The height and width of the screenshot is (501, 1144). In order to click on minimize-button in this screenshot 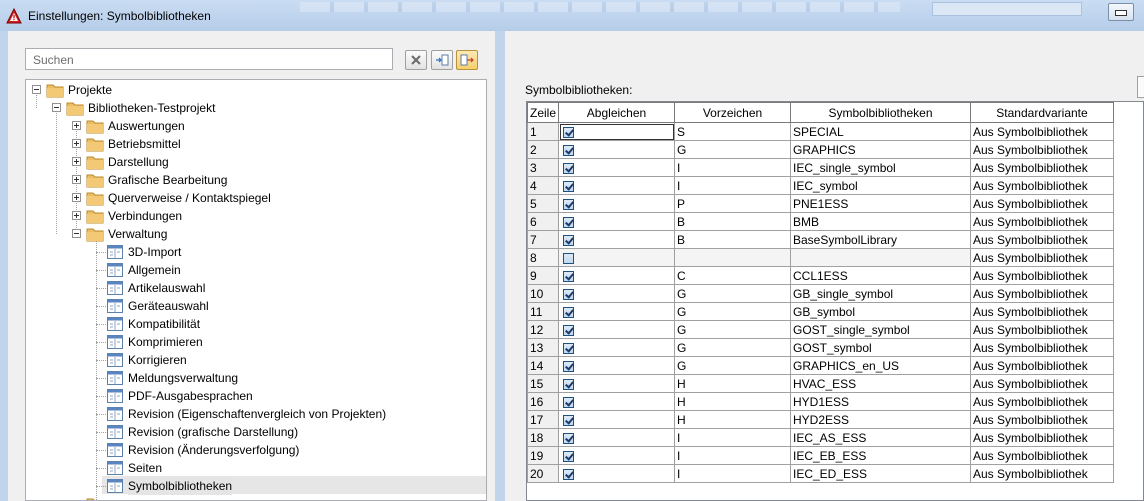, I will do `click(1121, 12)`.